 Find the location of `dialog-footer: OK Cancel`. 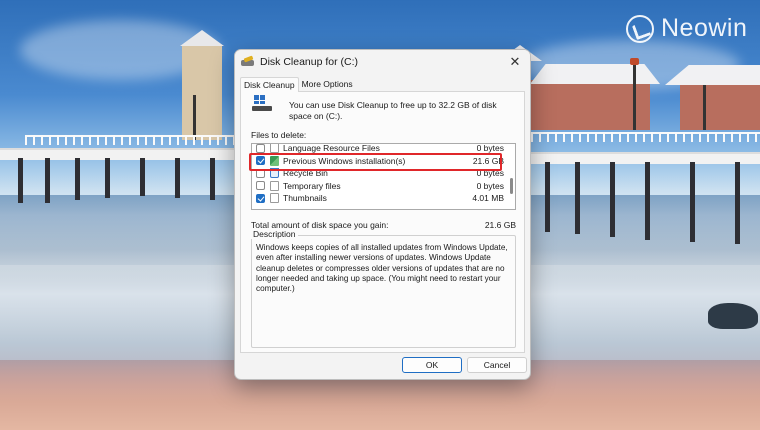

dialog-footer: OK Cancel is located at coordinates (382, 365).